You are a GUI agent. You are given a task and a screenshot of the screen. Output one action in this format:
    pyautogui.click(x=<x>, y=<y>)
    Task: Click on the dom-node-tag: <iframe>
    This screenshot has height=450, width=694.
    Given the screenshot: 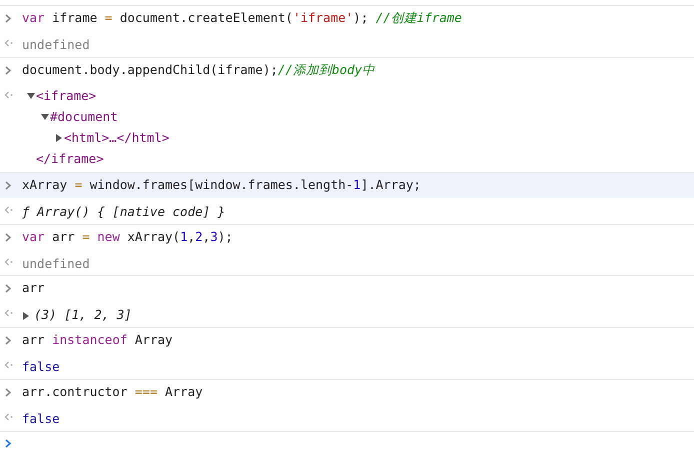 What is the action you would take?
    pyautogui.click(x=66, y=96)
    